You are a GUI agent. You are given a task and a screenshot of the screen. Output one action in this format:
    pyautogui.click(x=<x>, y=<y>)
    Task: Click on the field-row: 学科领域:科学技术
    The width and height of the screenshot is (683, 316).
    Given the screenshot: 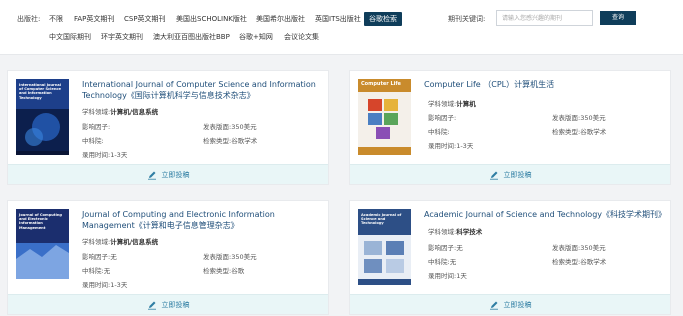 What is the action you would take?
    pyautogui.click(x=455, y=232)
    